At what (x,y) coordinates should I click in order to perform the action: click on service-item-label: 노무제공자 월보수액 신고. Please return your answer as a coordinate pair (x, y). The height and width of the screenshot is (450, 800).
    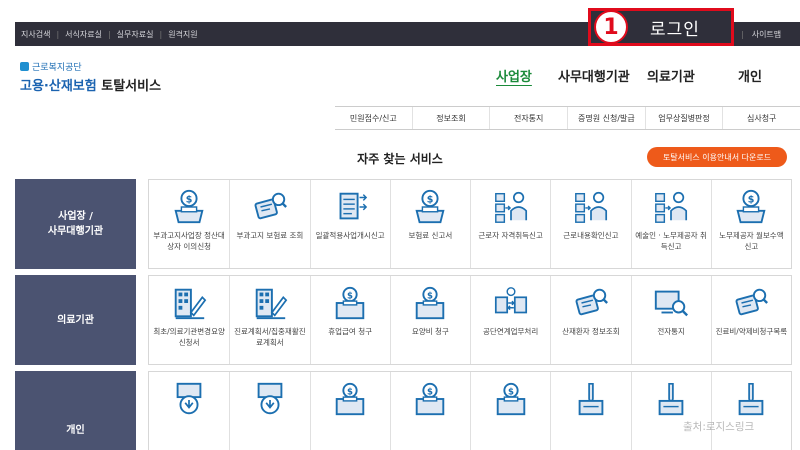
    Looking at the image, I should click on (751, 241).